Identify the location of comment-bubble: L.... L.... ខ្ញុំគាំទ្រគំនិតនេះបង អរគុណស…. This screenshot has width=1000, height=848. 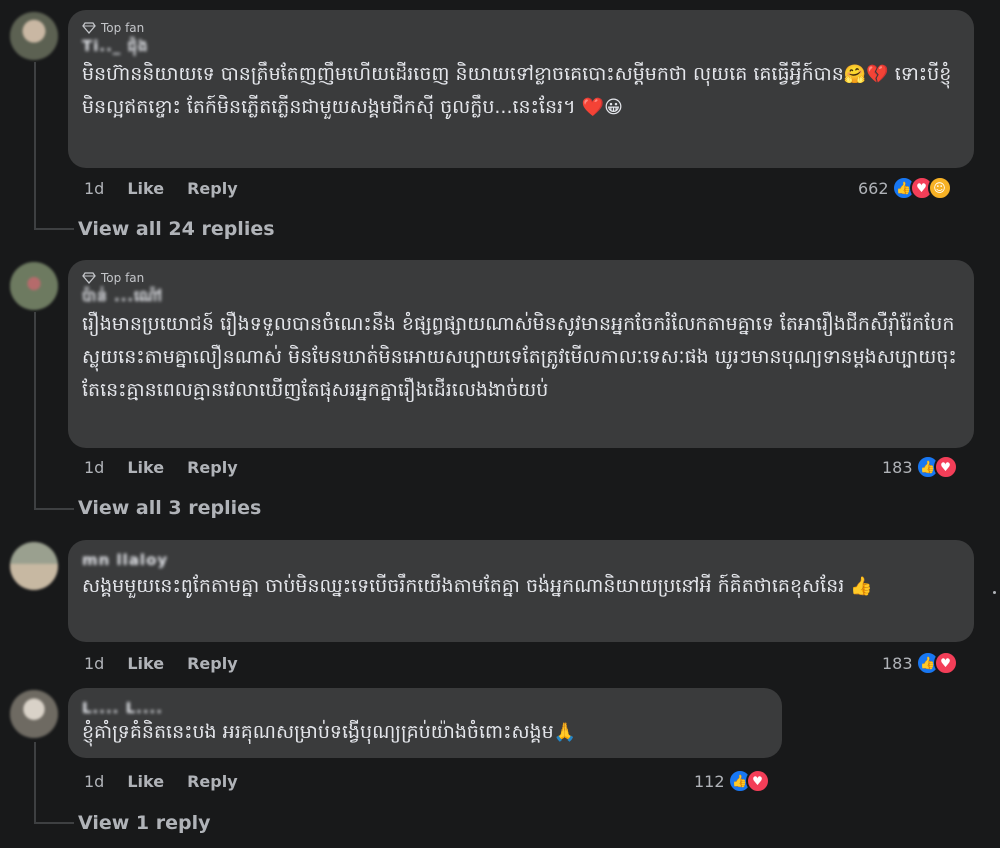
(425, 723).